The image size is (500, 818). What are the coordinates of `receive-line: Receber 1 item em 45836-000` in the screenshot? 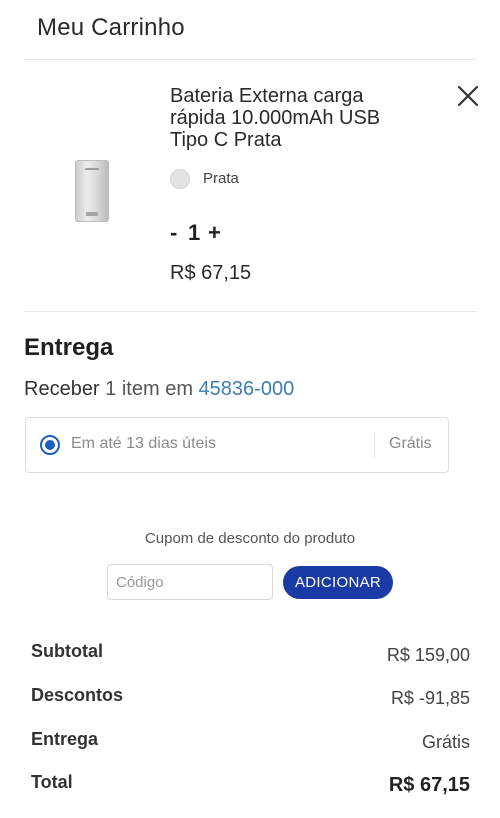 It's located at (159, 389).